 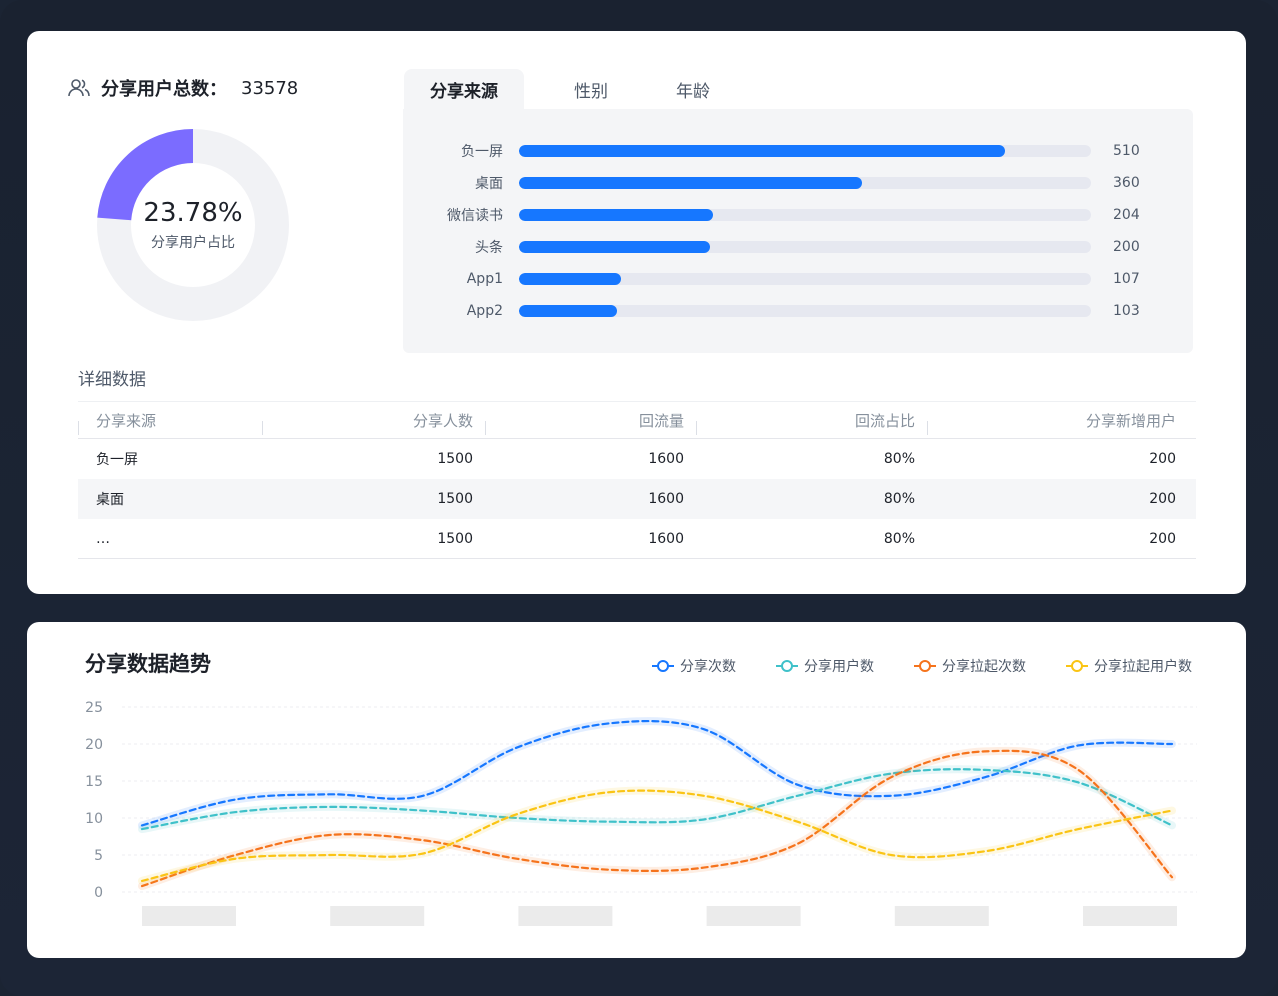 What do you see at coordinates (484, 279) in the screenshot?
I see `source-bar-label: App1` at bounding box center [484, 279].